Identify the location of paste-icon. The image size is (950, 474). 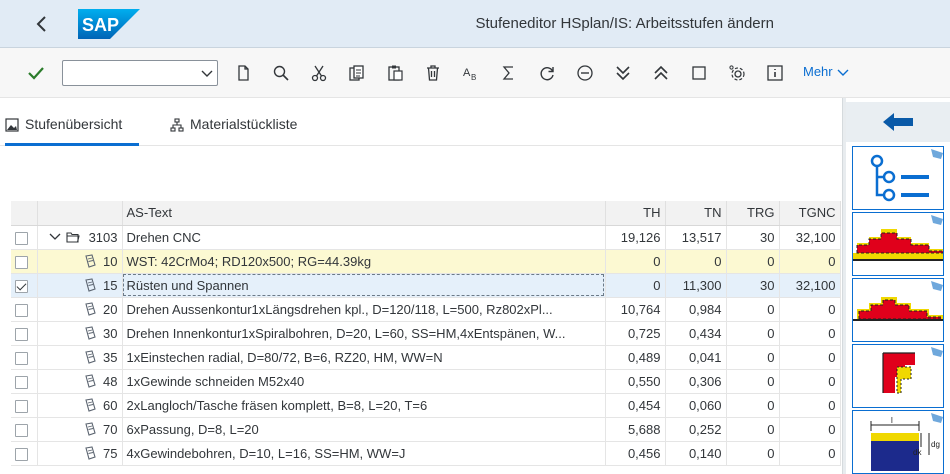
(395, 73).